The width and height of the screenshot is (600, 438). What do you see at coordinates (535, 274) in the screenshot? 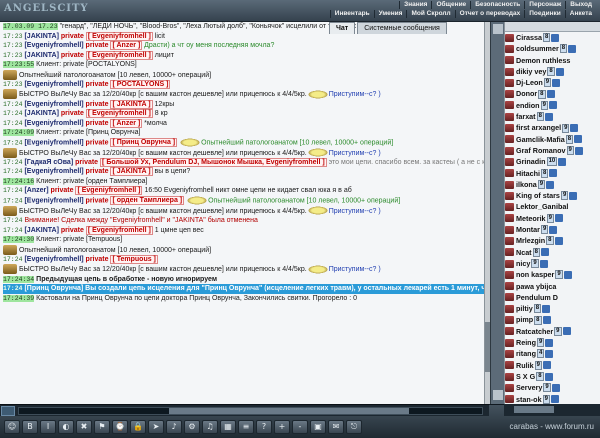
I see `user-name: non kasper` at bounding box center [535, 274].